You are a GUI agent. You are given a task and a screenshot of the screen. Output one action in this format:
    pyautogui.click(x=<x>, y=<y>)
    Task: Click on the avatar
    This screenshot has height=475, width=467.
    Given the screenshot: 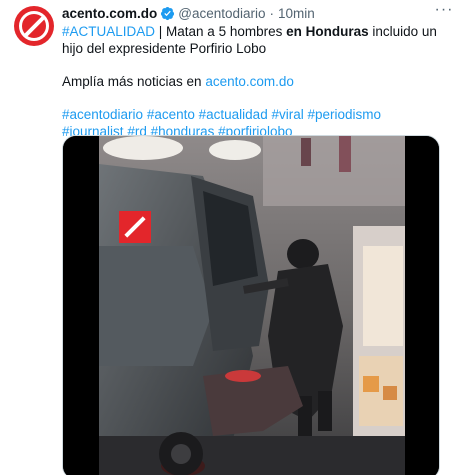 What is the action you would take?
    pyautogui.click(x=34, y=26)
    